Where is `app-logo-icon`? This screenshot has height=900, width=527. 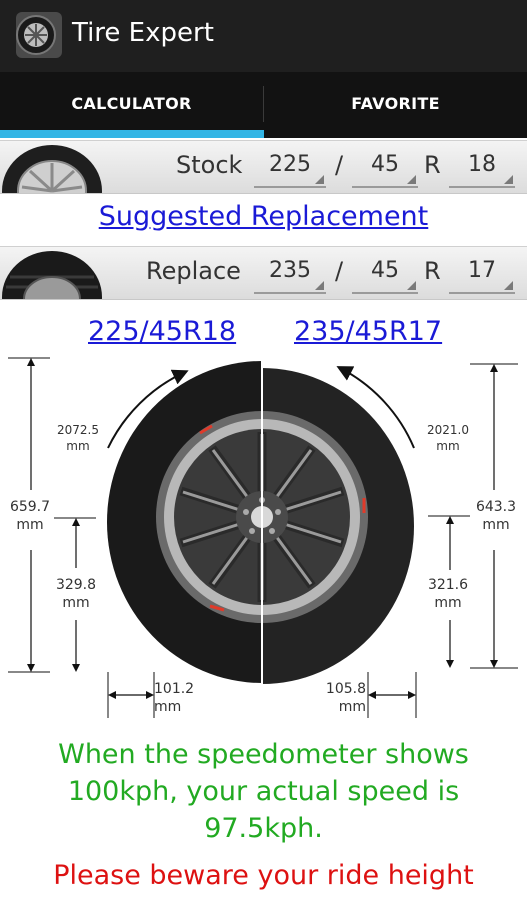 app-logo-icon is located at coordinates (39, 35).